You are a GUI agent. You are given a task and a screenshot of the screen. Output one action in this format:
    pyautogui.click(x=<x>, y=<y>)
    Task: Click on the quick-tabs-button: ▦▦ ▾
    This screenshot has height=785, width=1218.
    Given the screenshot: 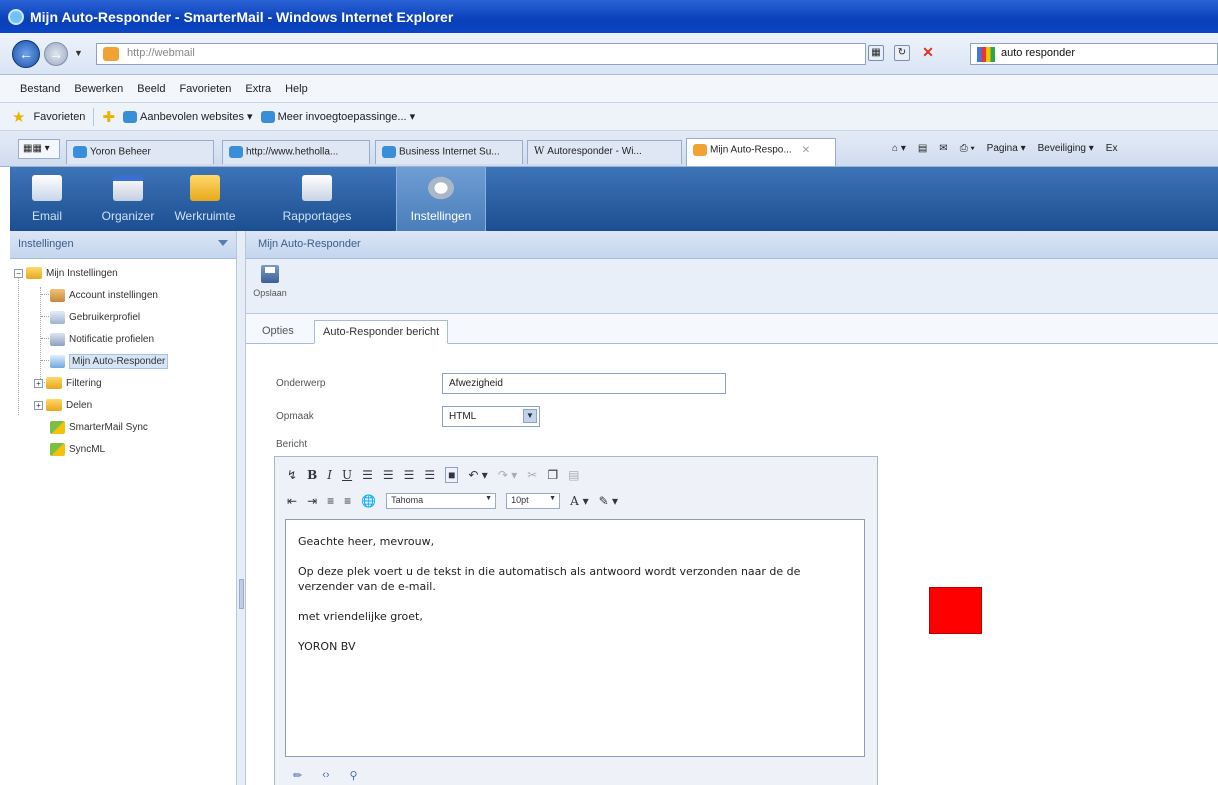 What is the action you would take?
    pyautogui.click(x=39, y=149)
    